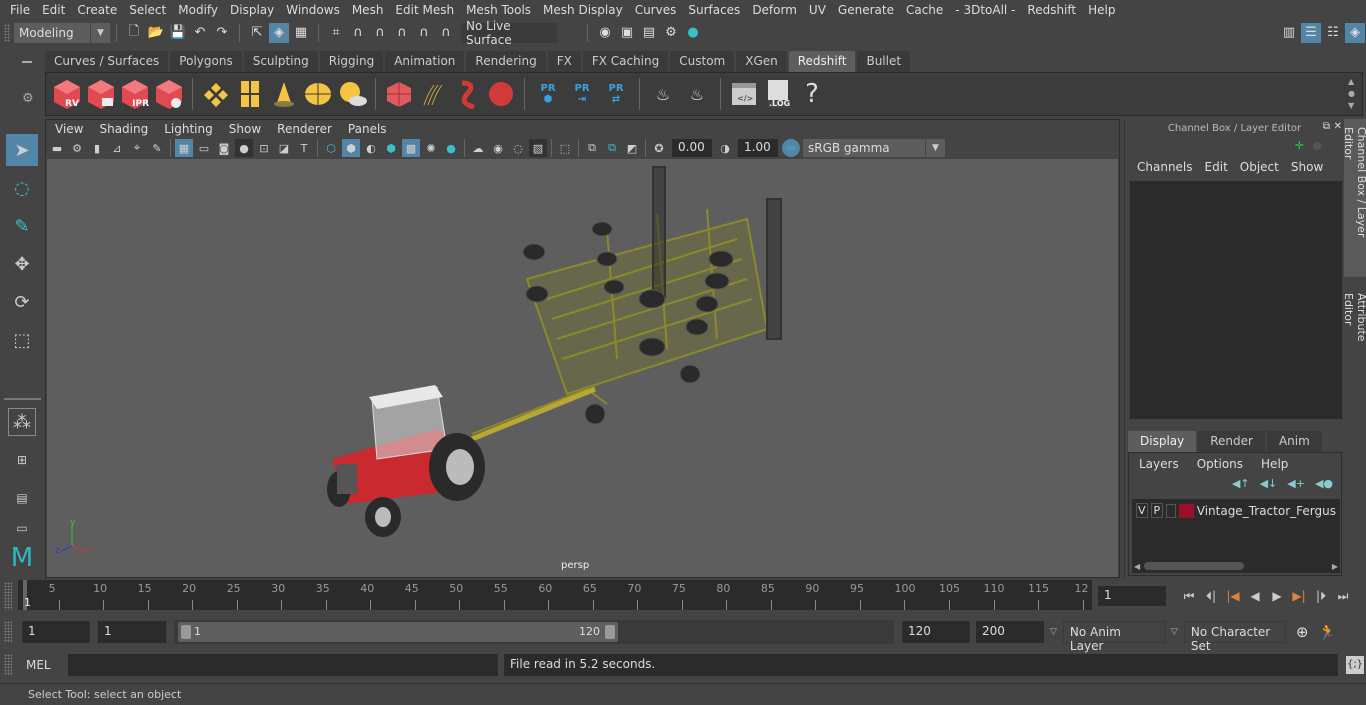 The image size is (1366, 705). Describe the element at coordinates (1317, 145) in the screenshot. I see `sync-icon: ●` at that location.